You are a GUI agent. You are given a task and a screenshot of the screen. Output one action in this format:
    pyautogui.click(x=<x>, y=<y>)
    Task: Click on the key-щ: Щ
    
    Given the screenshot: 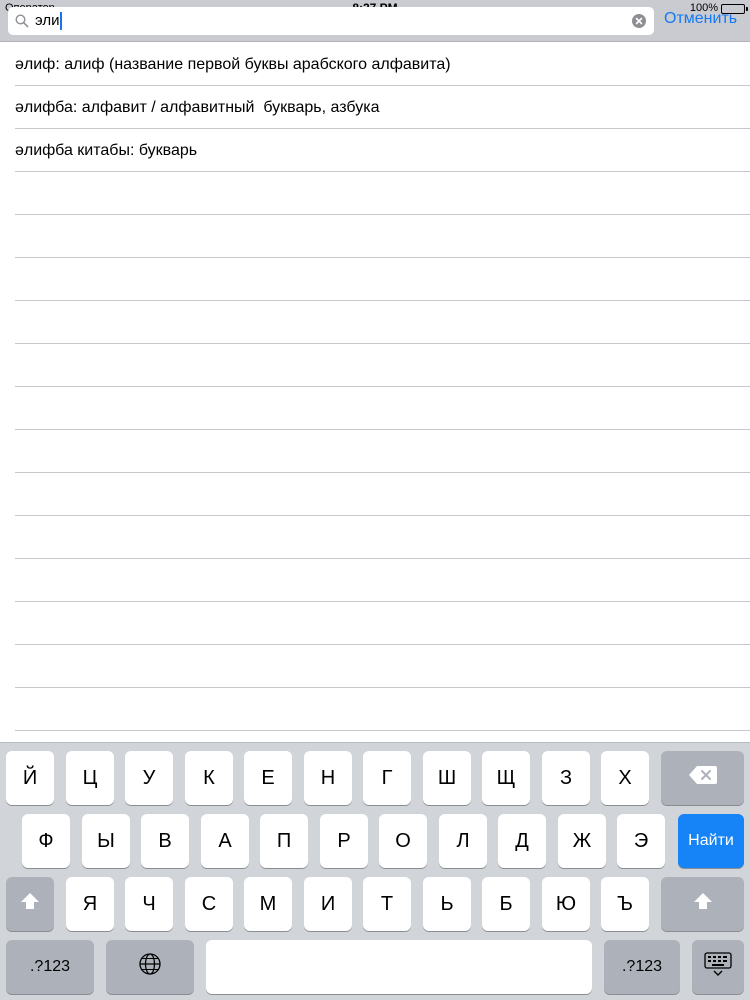 What is the action you would take?
    pyautogui.click(x=506, y=778)
    